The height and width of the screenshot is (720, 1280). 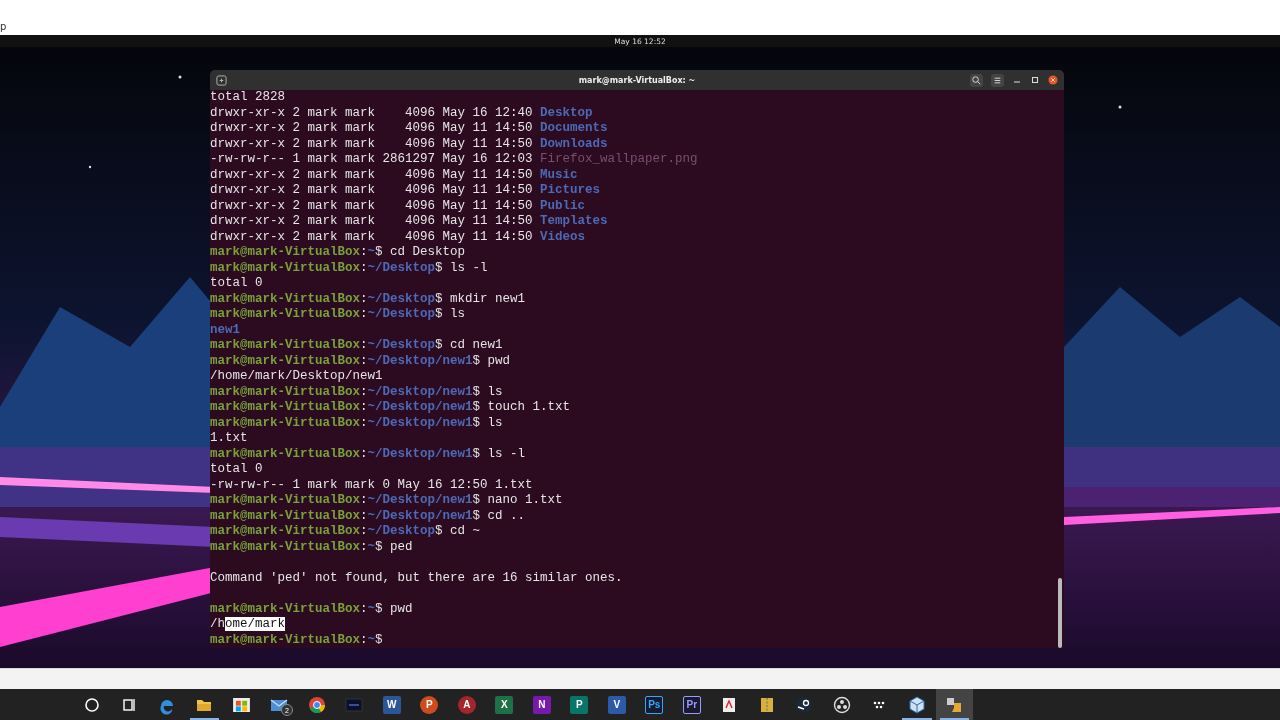 What do you see at coordinates (637, 80) in the screenshot?
I see `window-title: mark@mark-VirtualBox: ~` at bounding box center [637, 80].